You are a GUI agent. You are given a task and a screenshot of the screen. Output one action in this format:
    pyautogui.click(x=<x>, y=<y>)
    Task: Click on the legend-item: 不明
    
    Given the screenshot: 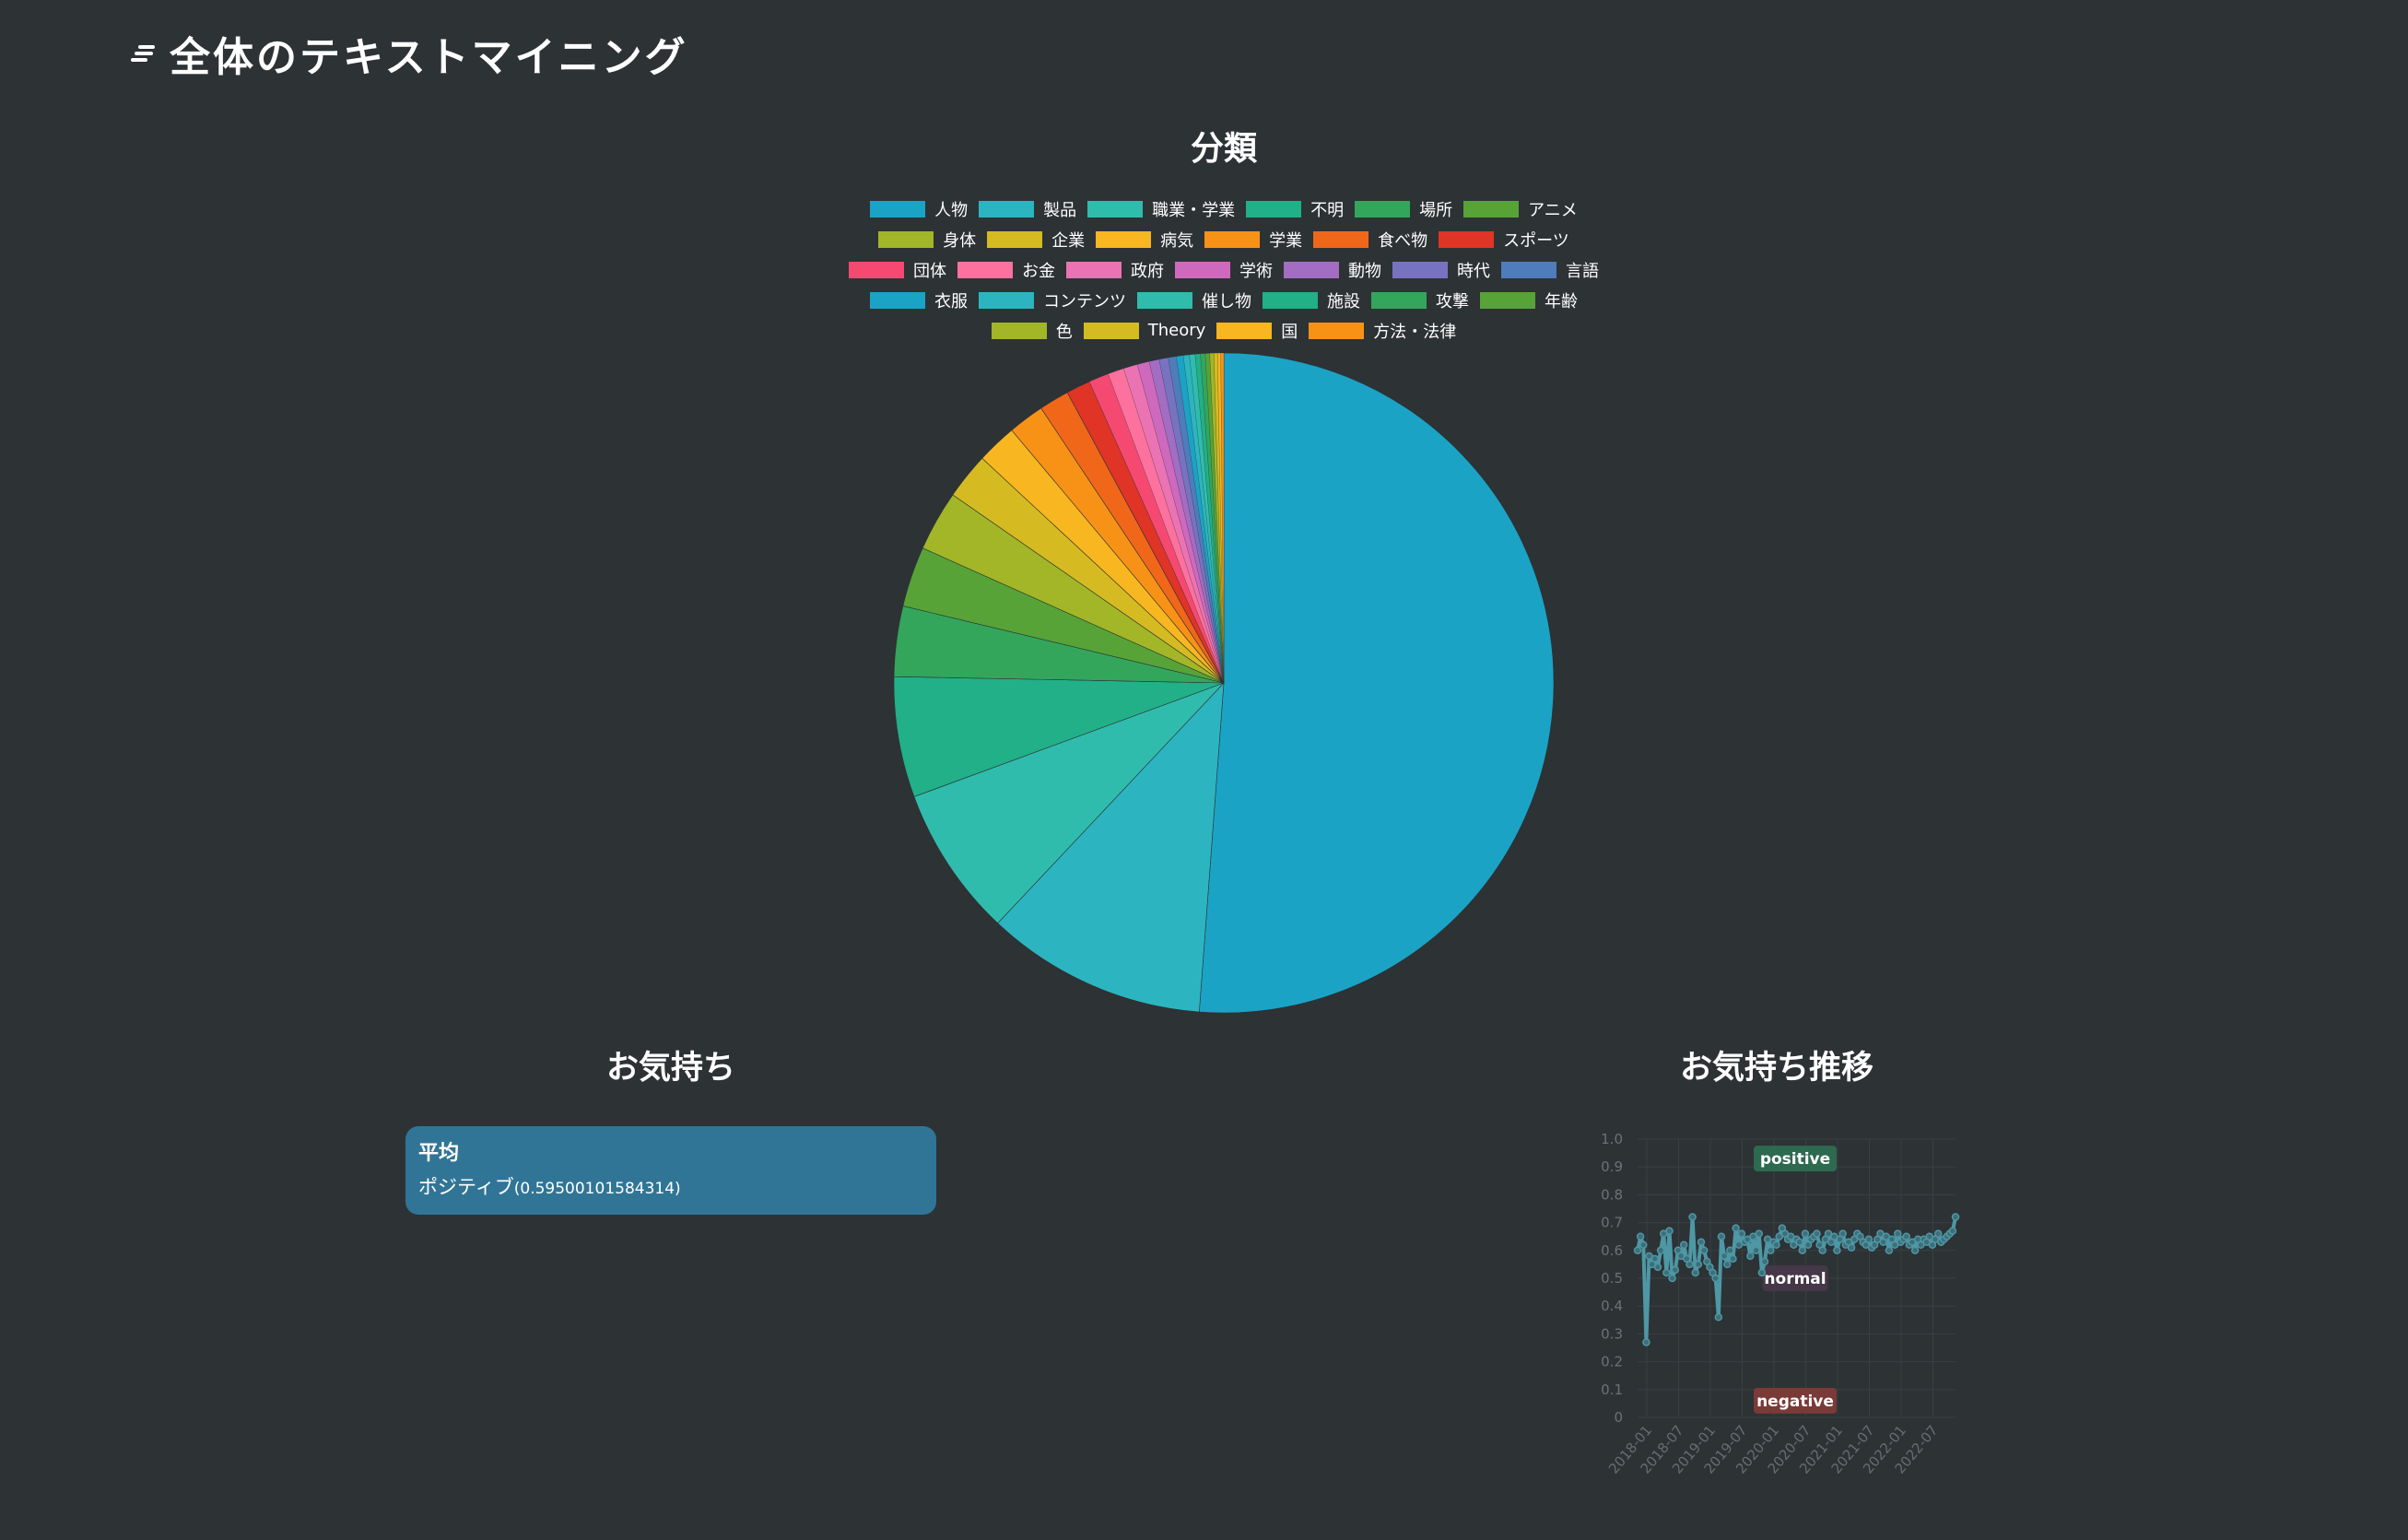 What is the action you would take?
    pyautogui.click(x=1295, y=209)
    